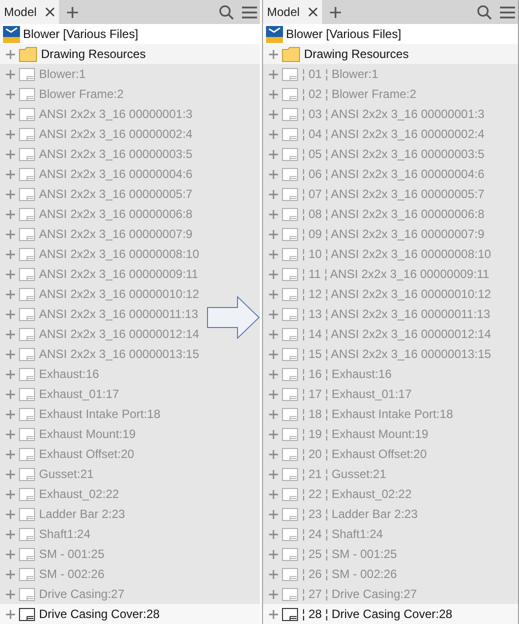 The width and height of the screenshot is (519, 624). Describe the element at coordinates (393, 134) in the screenshot. I see `tree-item: ¦ 04 ¦ ANSI 2x2x 3_16 00000002:4` at that location.